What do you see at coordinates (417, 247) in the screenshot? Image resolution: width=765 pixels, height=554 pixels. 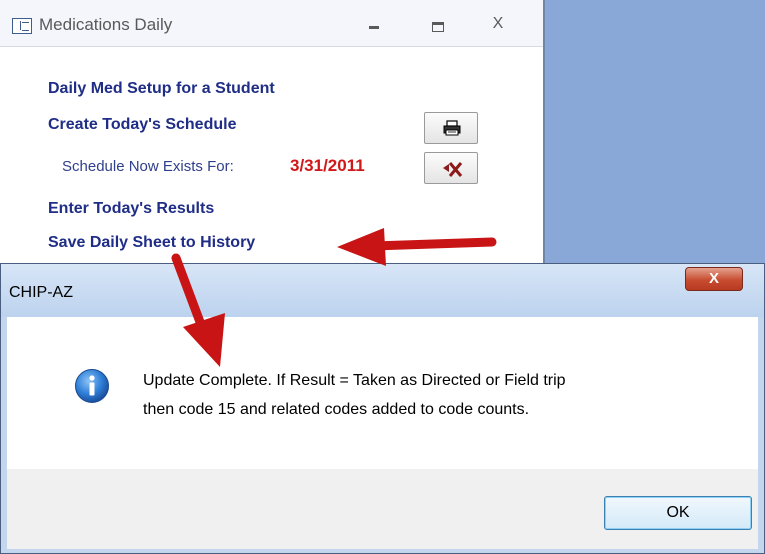 I see `arrow-to-save-history` at bounding box center [417, 247].